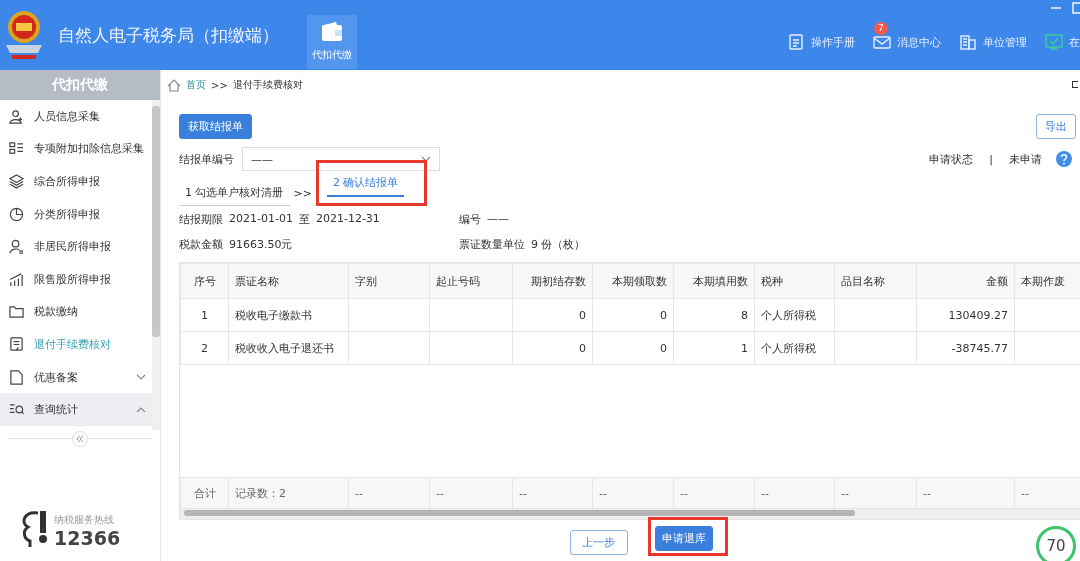  Describe the element at coordinates (76, 377) in the screenshot. I see `sidebar-item: 优惠备案` at that location.